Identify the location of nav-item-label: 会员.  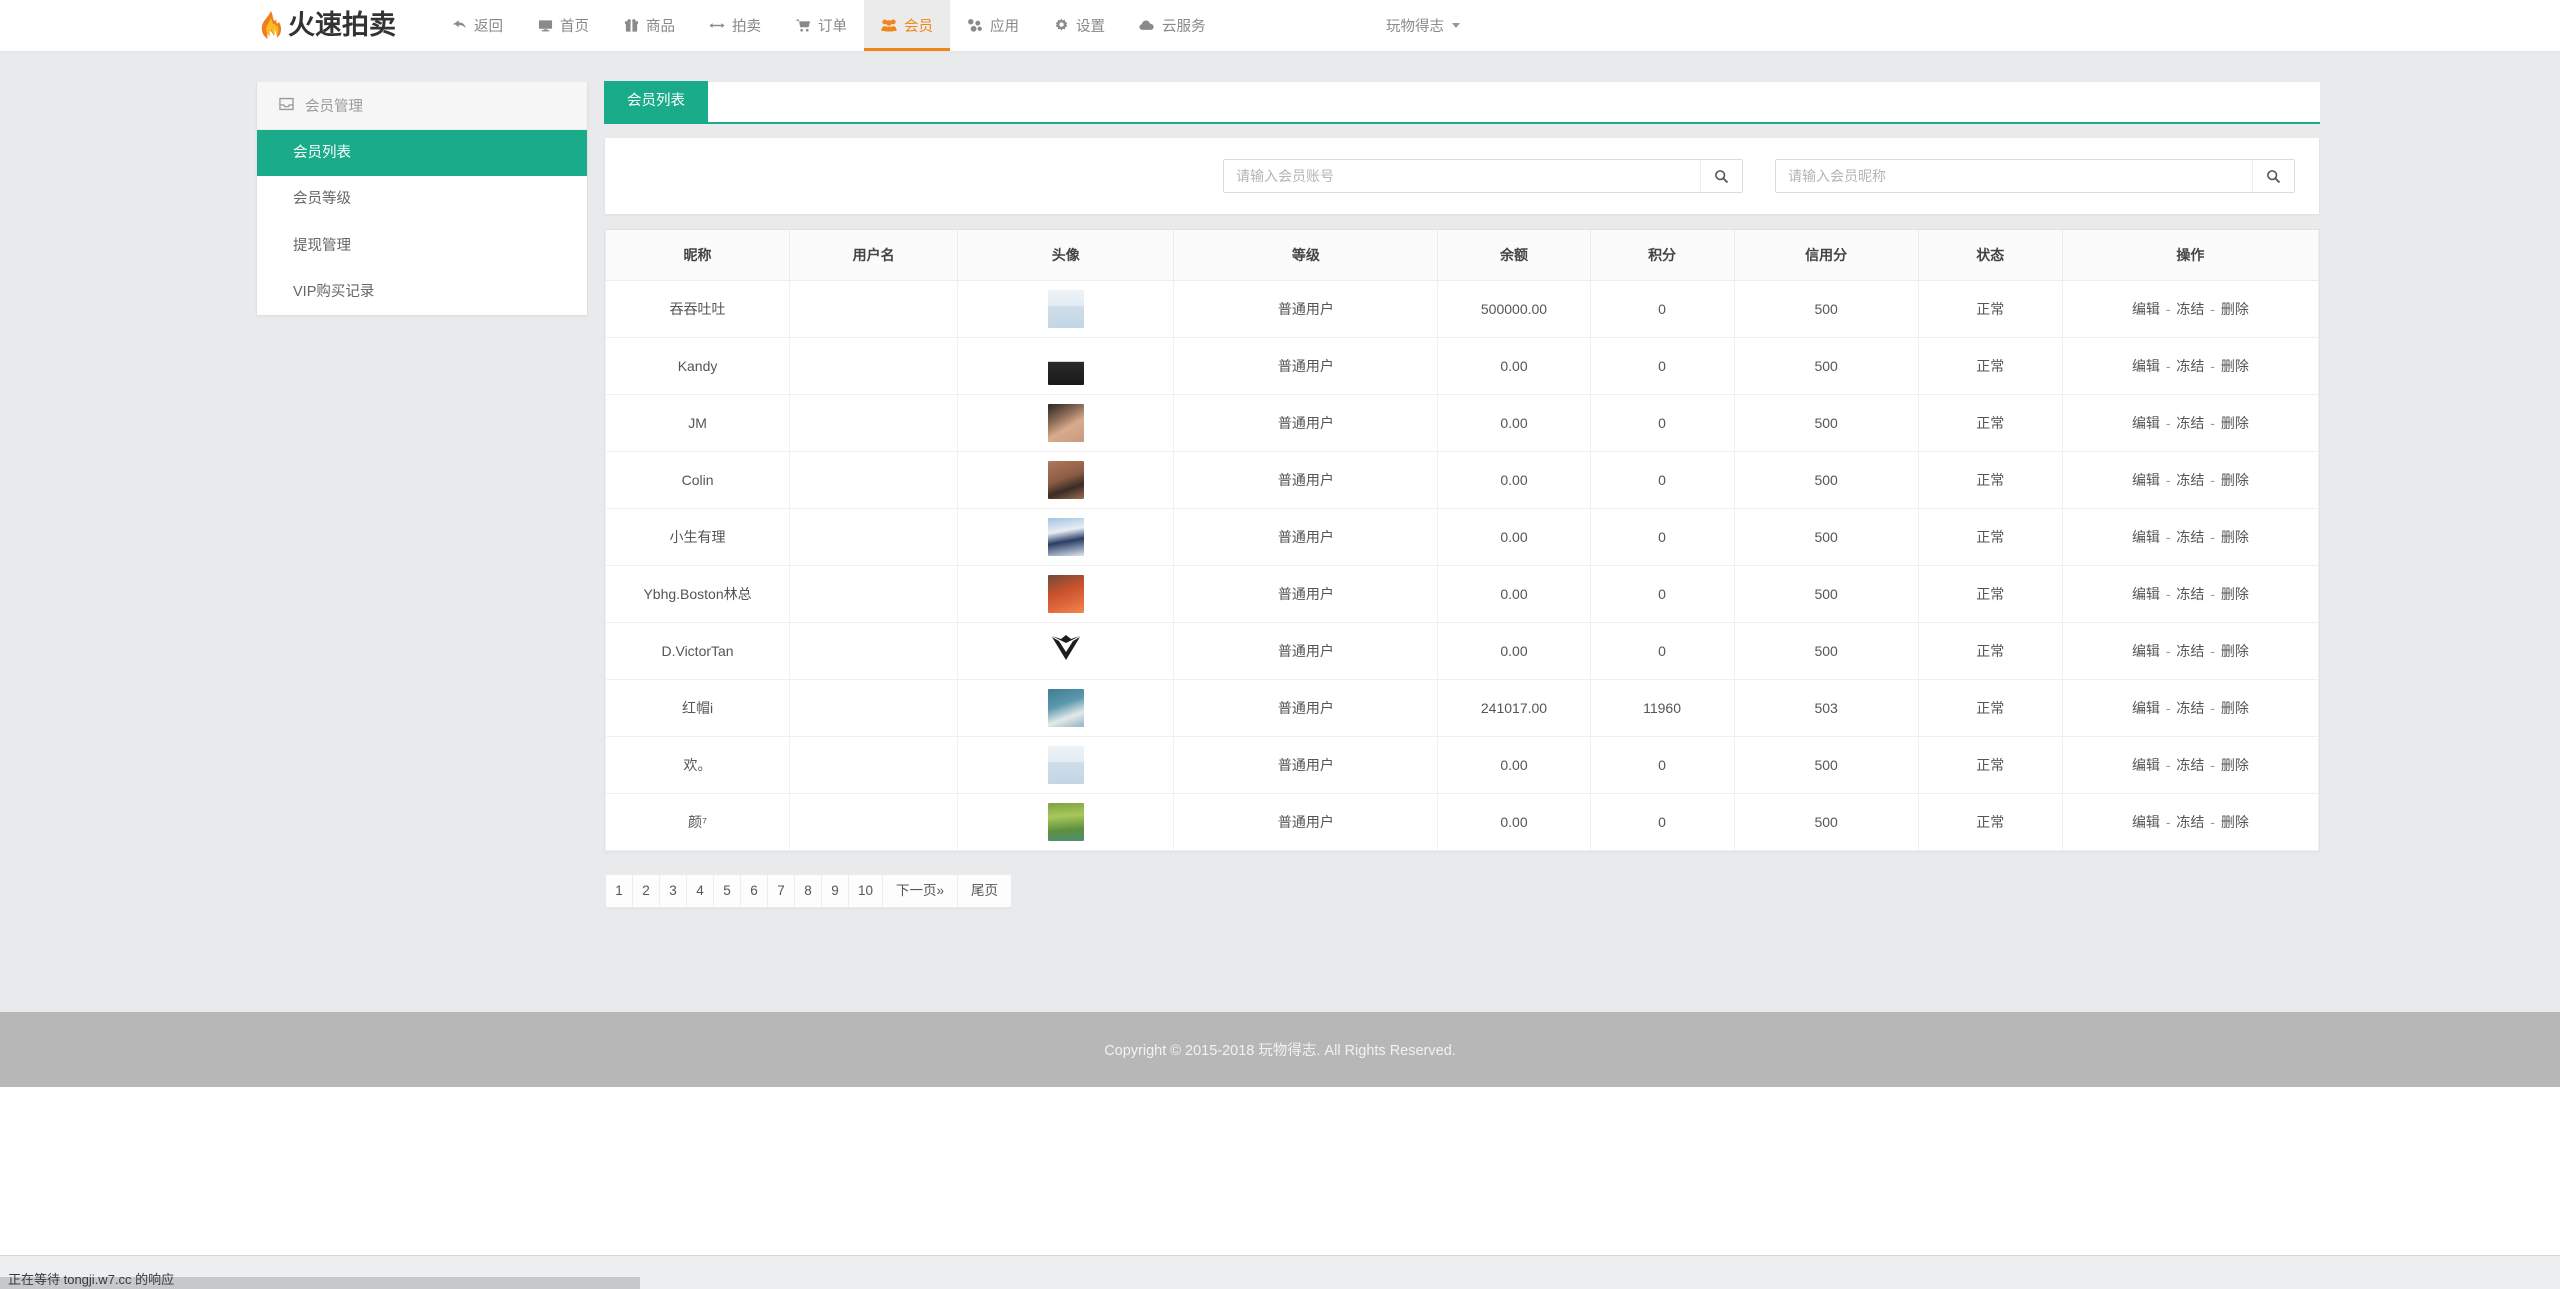
(918, 27).